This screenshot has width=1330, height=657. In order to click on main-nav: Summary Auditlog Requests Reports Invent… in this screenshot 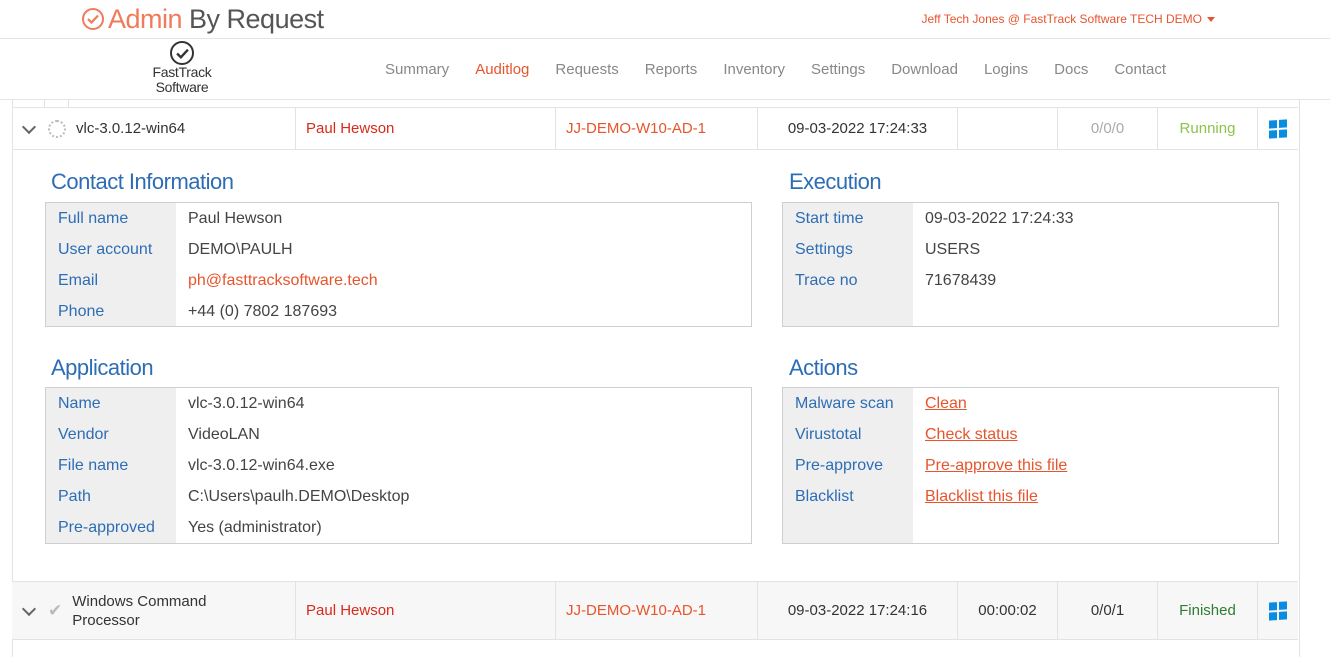, I will do `click(775, 69)`.